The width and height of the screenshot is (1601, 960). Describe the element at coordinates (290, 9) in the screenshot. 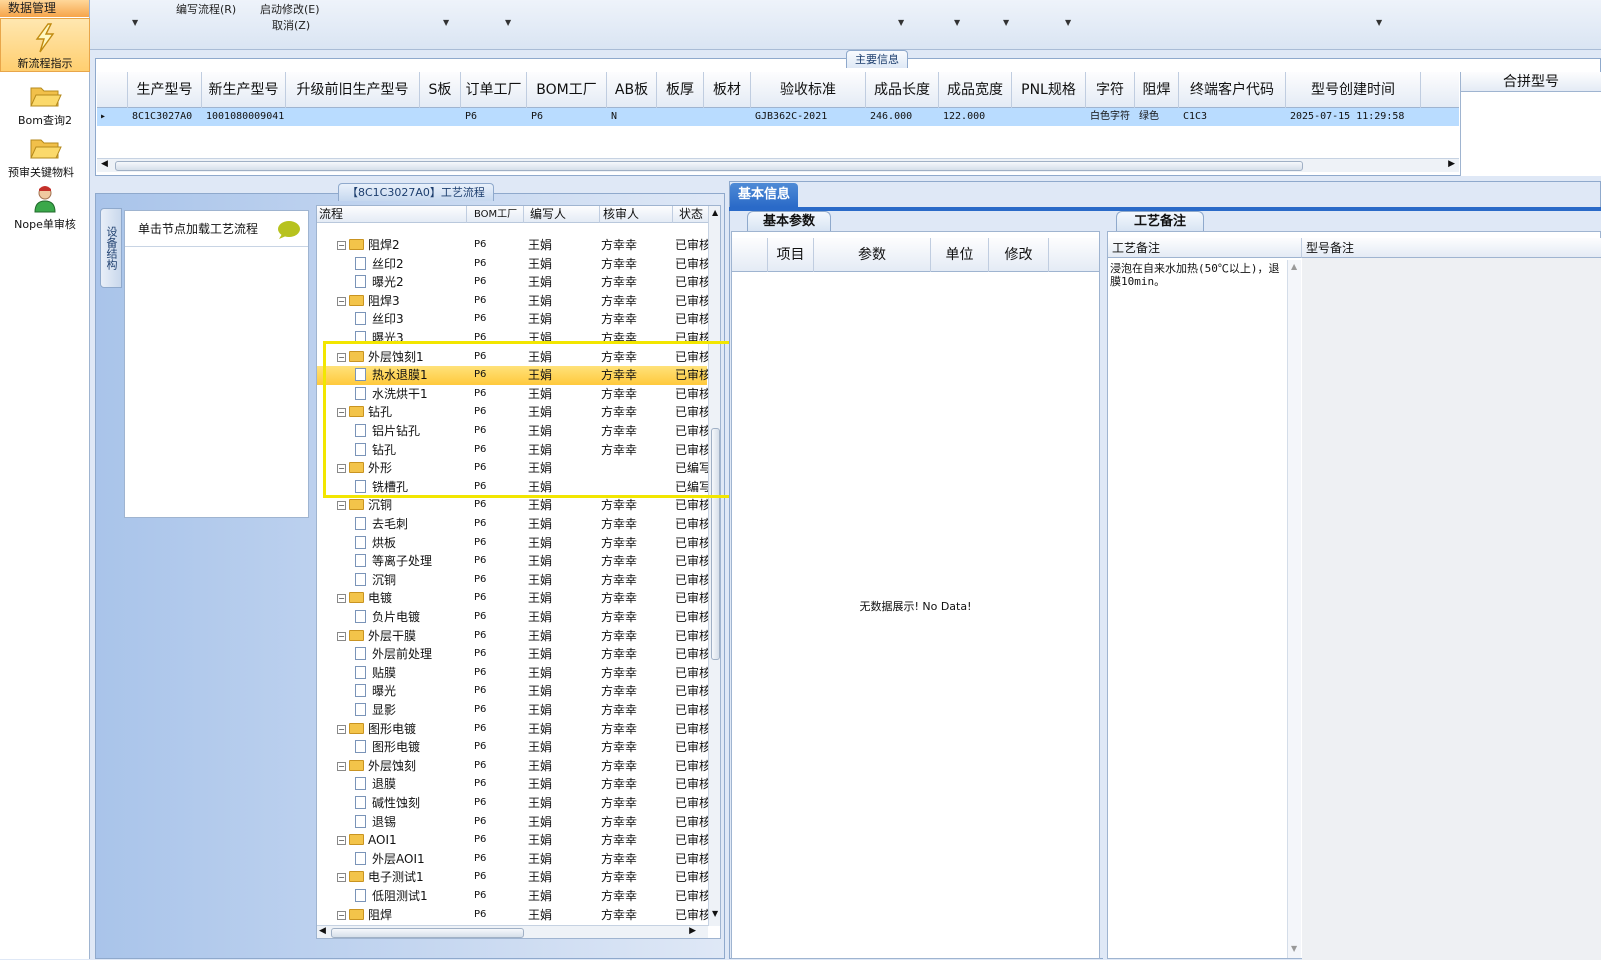

I see `start-modify-button: 启动修改(E)` at that location.